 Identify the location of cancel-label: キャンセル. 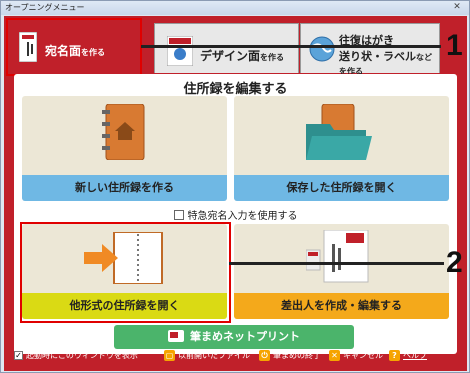
(363, 355).